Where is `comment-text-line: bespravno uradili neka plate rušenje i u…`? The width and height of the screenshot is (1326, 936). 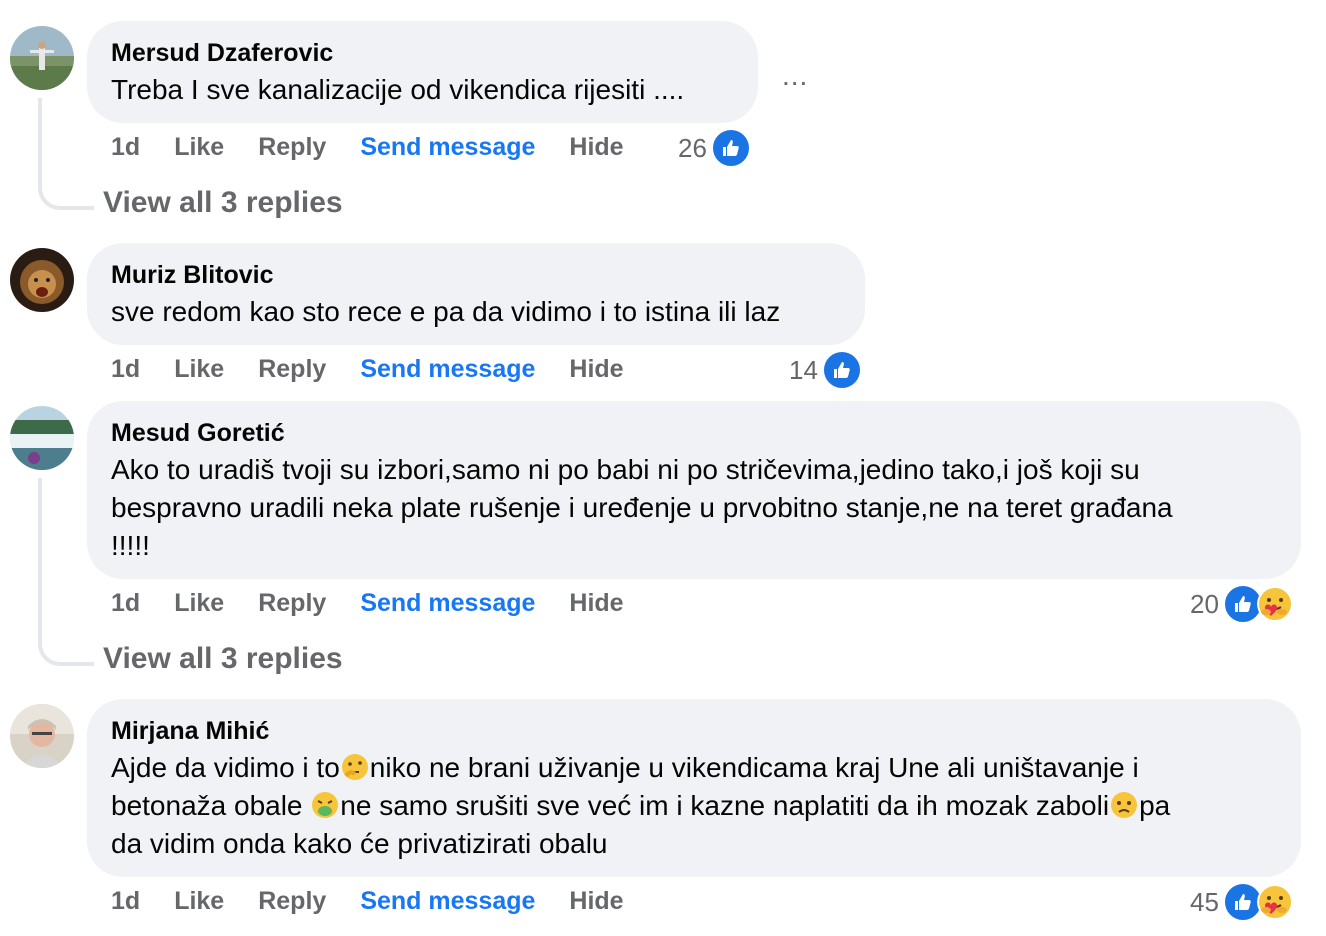
comment-text-line: bespravno uradili neka plate rušenje i u… is located at coordinates (642, 507).